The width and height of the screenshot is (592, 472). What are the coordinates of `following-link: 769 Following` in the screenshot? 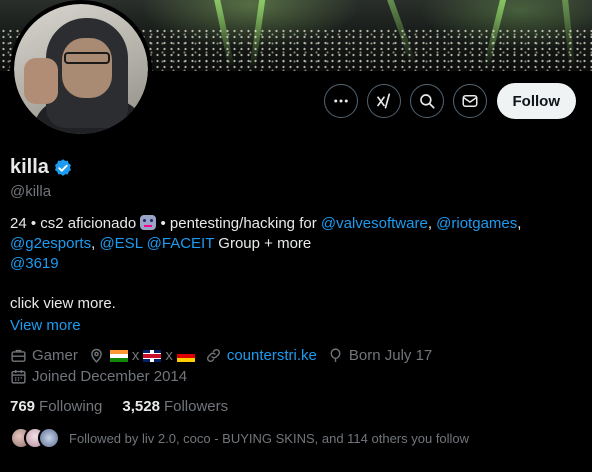 It's located at (56, 406).